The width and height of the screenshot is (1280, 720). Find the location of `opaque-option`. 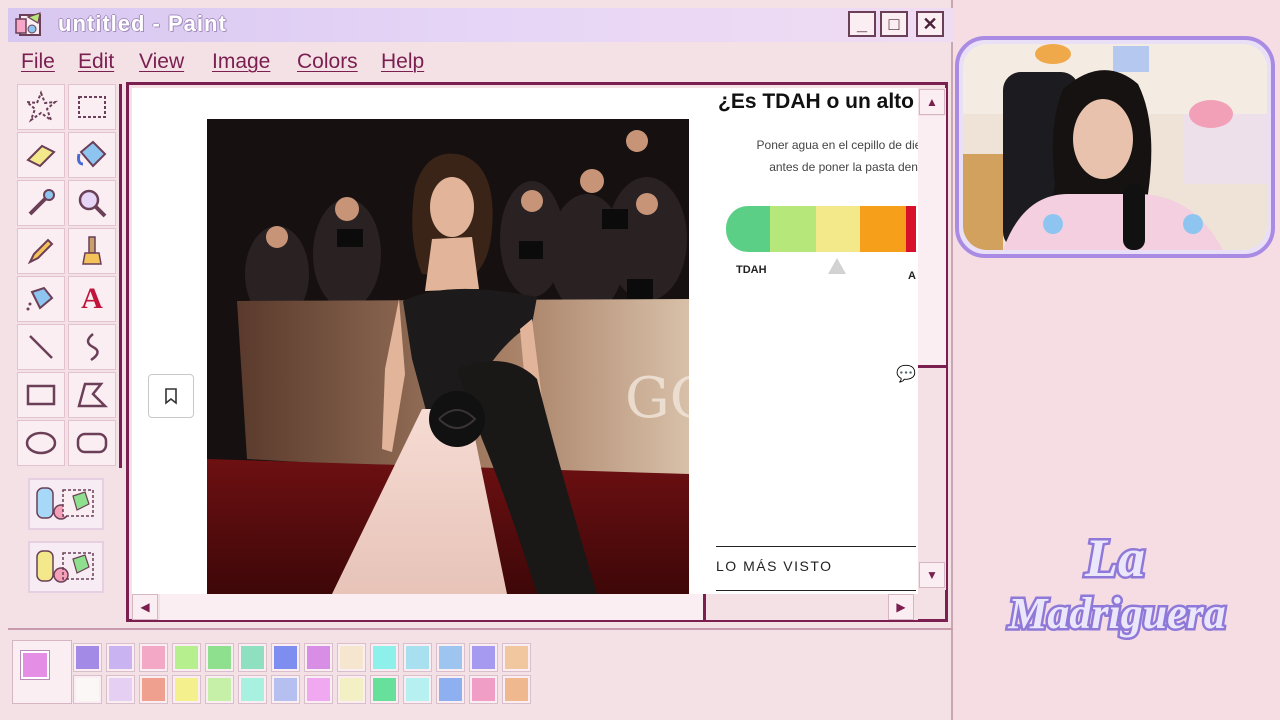

opaque-option is located at coordinates (66, 504).